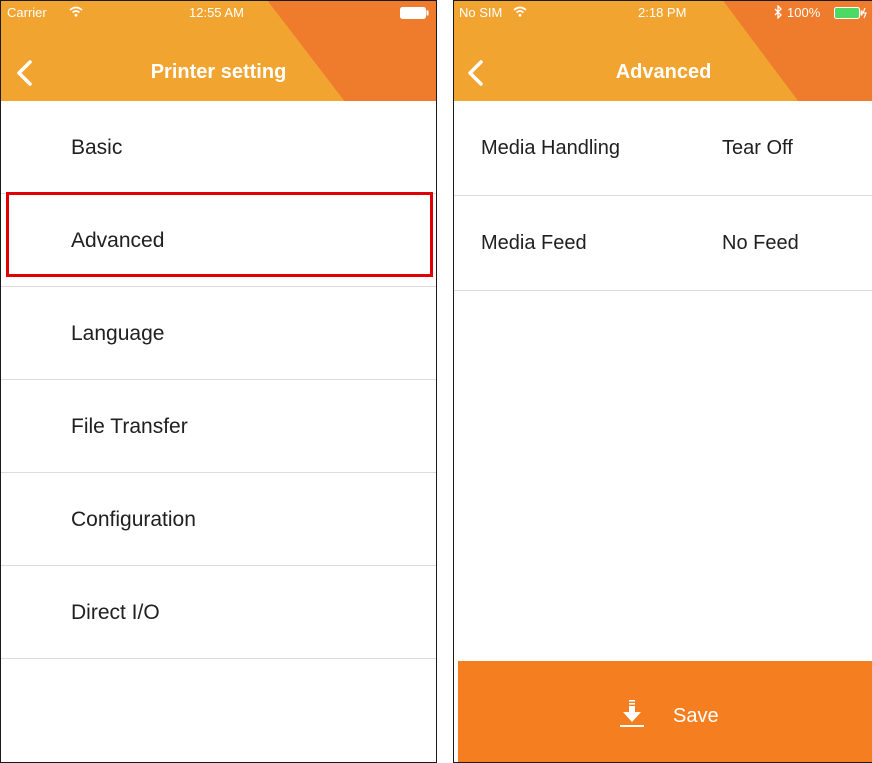 Image resolution: width=872 pixels, height=763 pixels. I want to click on status-bar: No SIM 2:18 PM 100%, so click(663, 13).